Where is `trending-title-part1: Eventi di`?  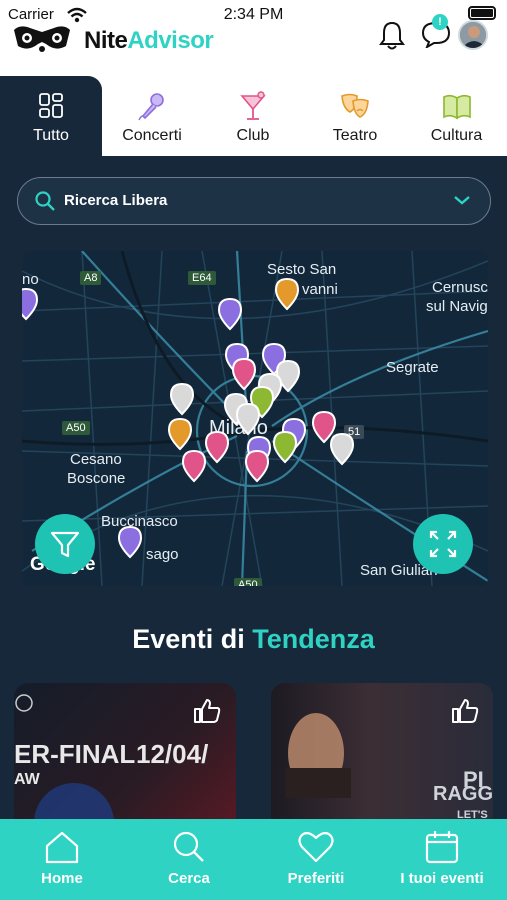
trending-title-part1: Eventi di is located at coordinates (192, 639).